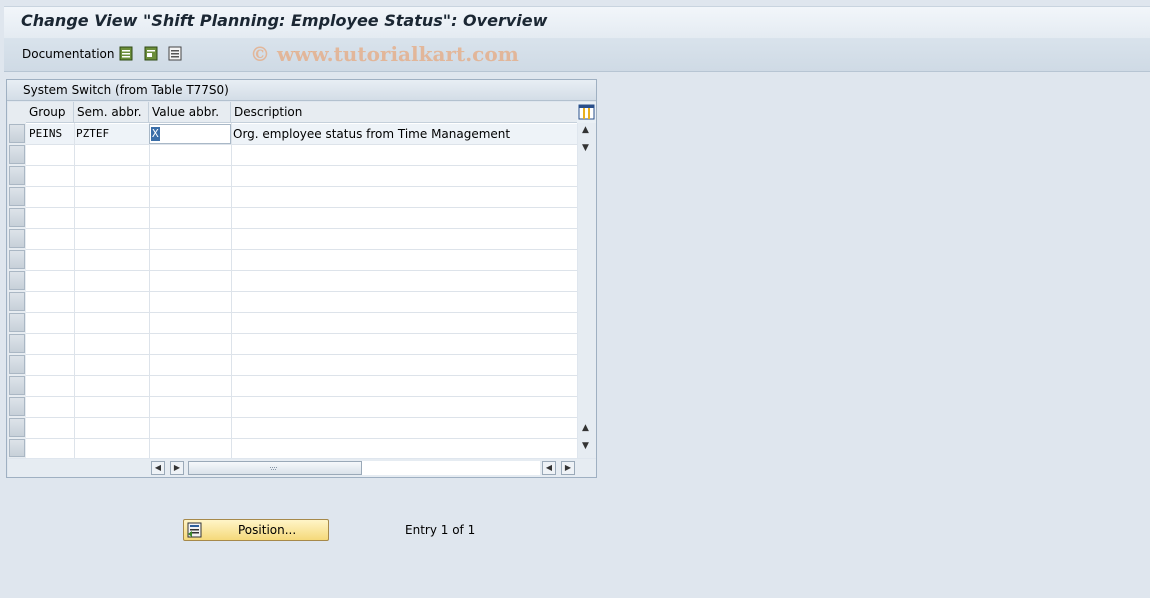 The image size is (1150, 598). I want to click on table-header-row: Group Sem. abbr. Value abbr. Description, so click(292, 112).